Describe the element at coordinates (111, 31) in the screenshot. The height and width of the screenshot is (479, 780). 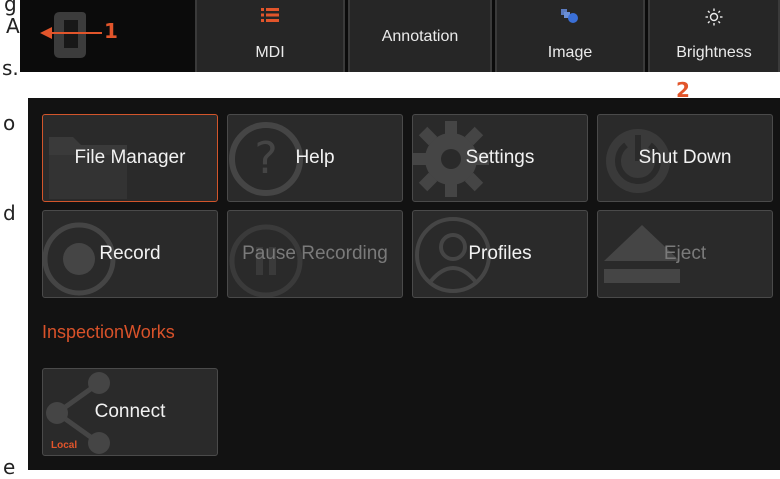
I see `callout-number-1: 1` at that location.